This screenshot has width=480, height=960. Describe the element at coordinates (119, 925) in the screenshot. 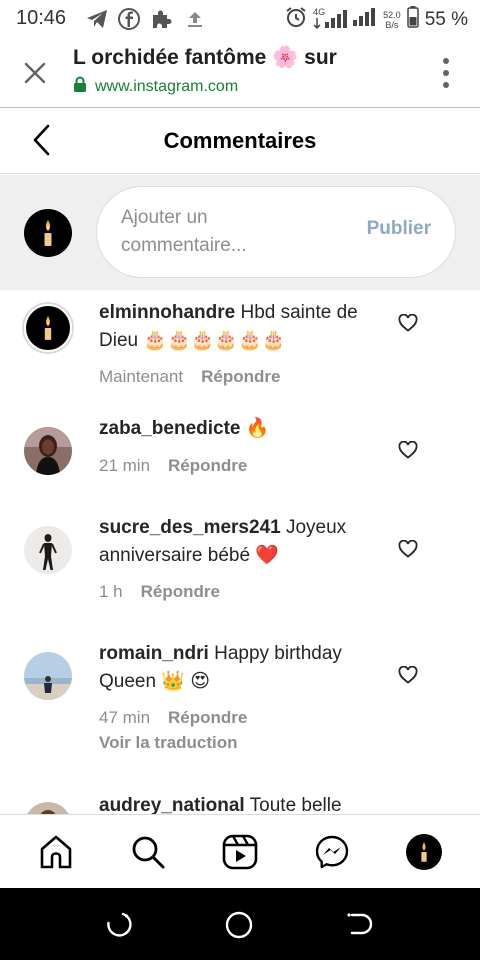

I see `recents-icon` at that location.